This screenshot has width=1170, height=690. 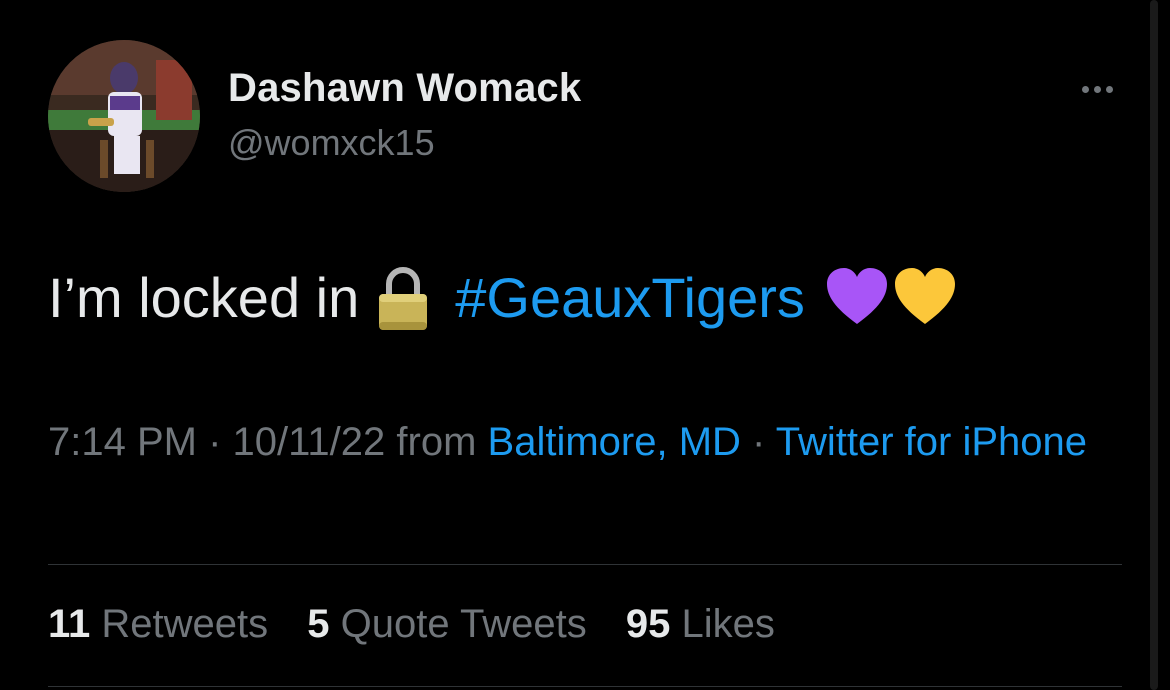 I want to click on hashtag-link: #GeauxTigers, so click(x=630, y=298).